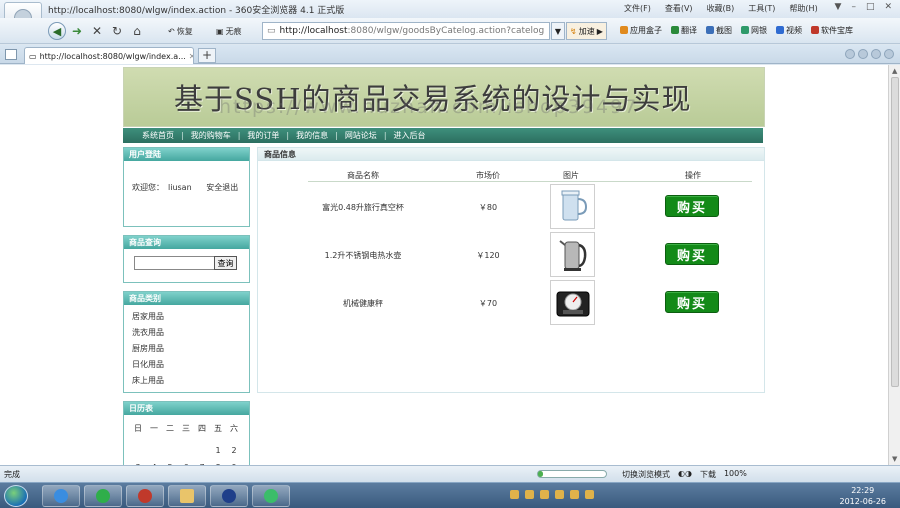 The width and height of the screenshot is (900, 508). Describe the element at coordinates (138, 428) in the screenshot. I see `weekday: 日` at that location.